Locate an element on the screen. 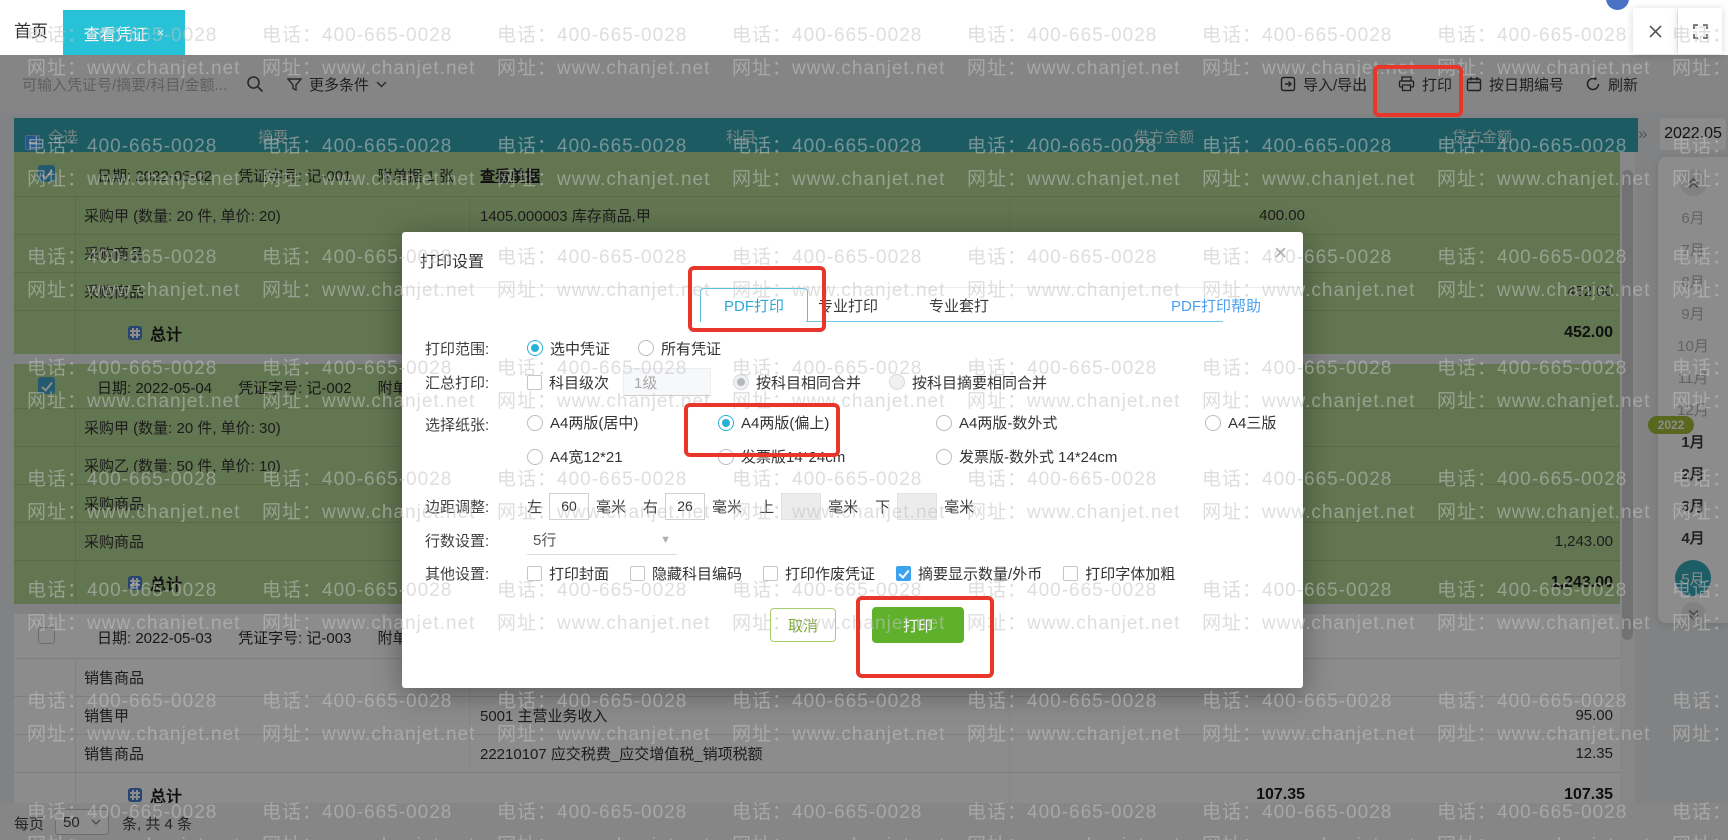 The image size is (1728, 840). radio-option: 选中凭证 is located at coordinates (568, 348).